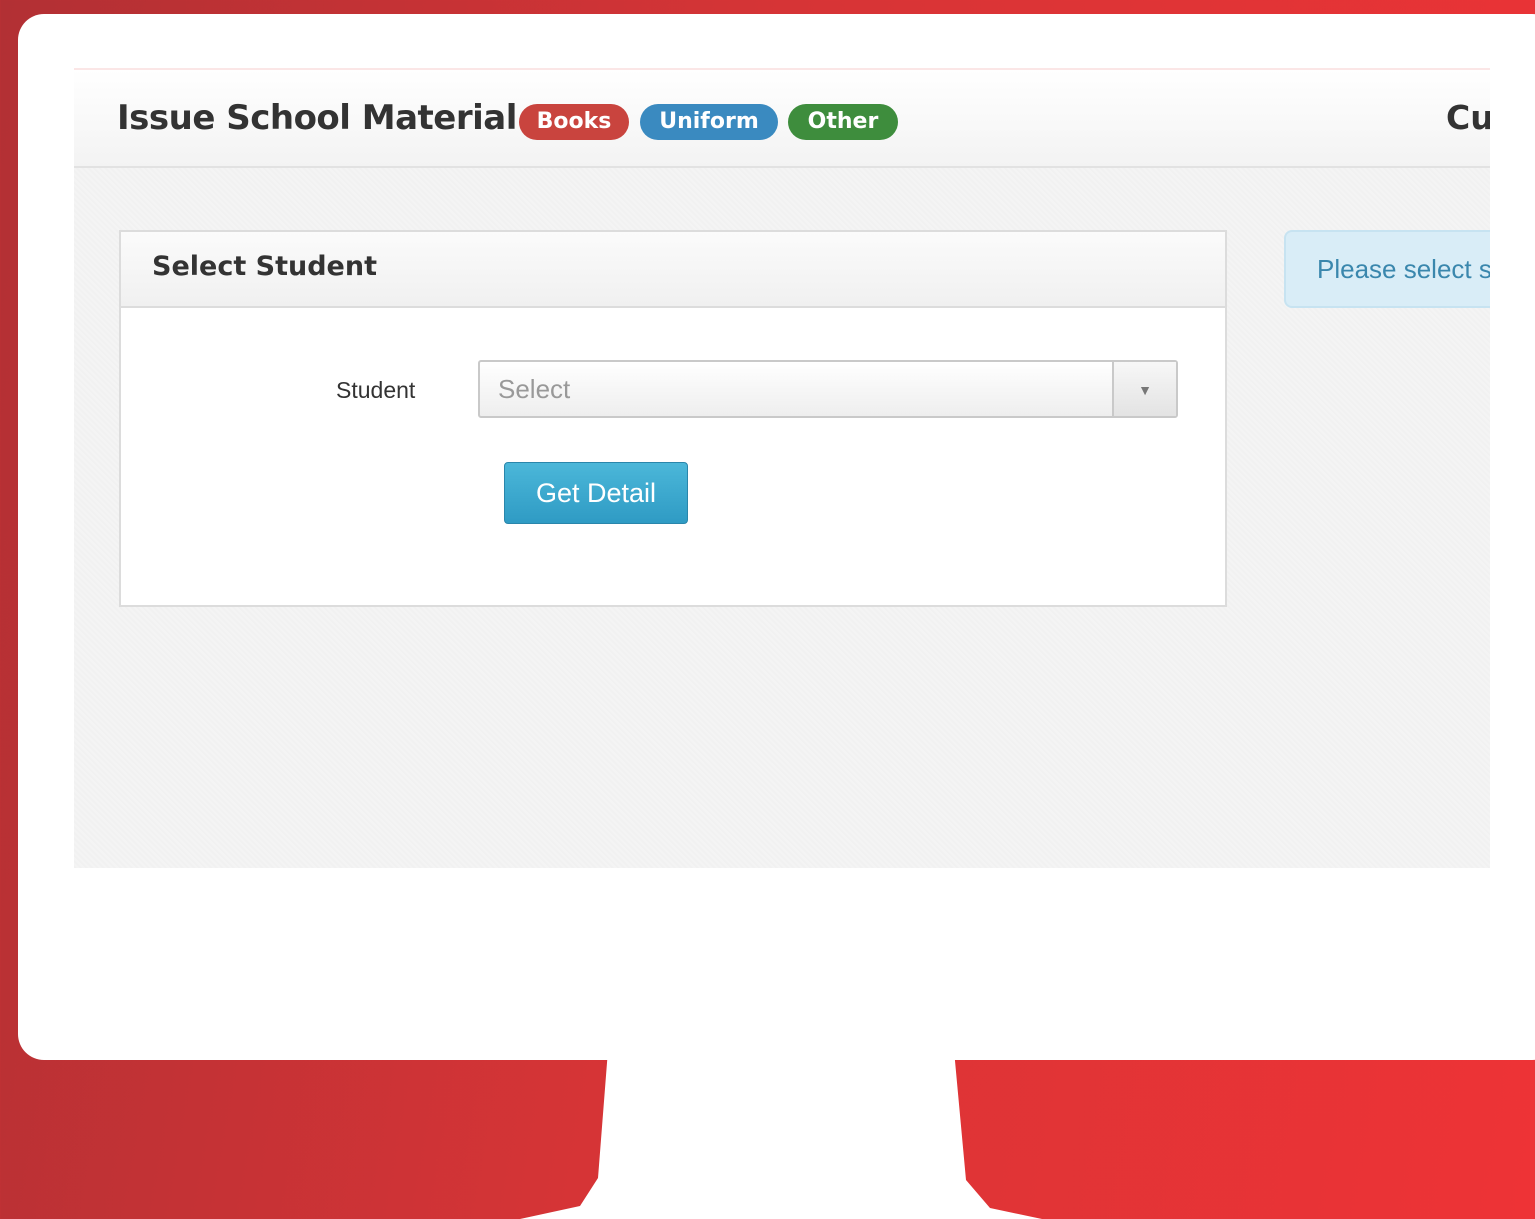 Image resolution: width=1535 pixels, height=1219 pixels. Describe the element at coordinates (317, 118) in the screenshot. I see `page-title: Issue School Material` at that location.